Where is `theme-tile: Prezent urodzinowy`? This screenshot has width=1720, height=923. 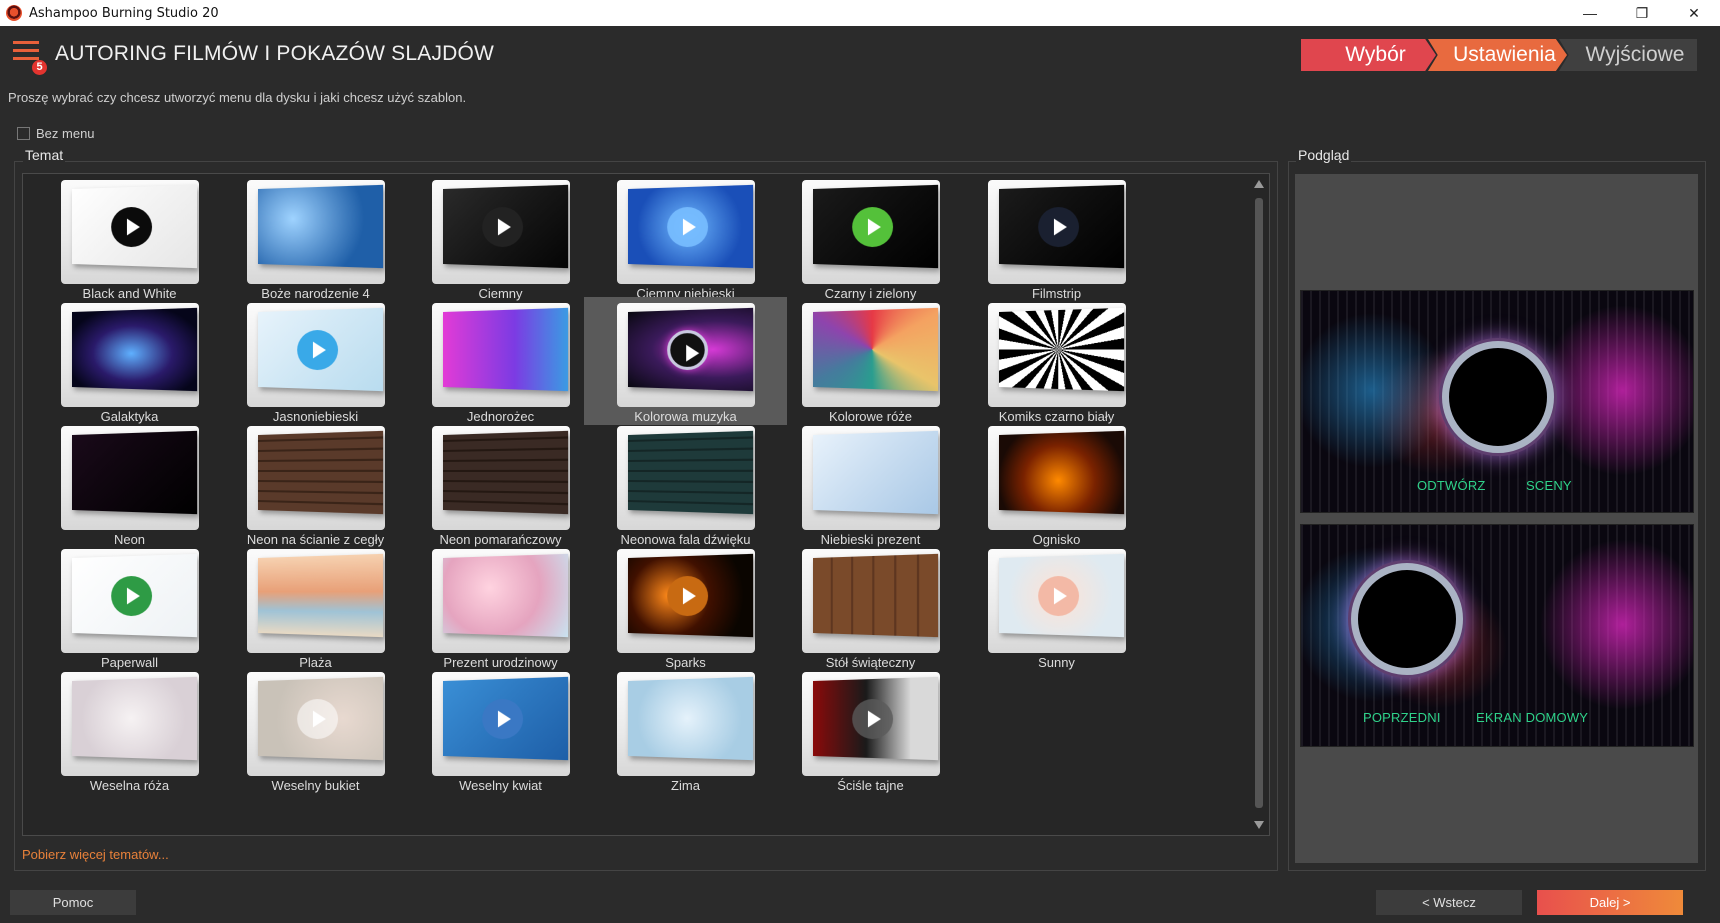 theme-tile: Prezent urodzinowy is located at coordinates (500, 607).